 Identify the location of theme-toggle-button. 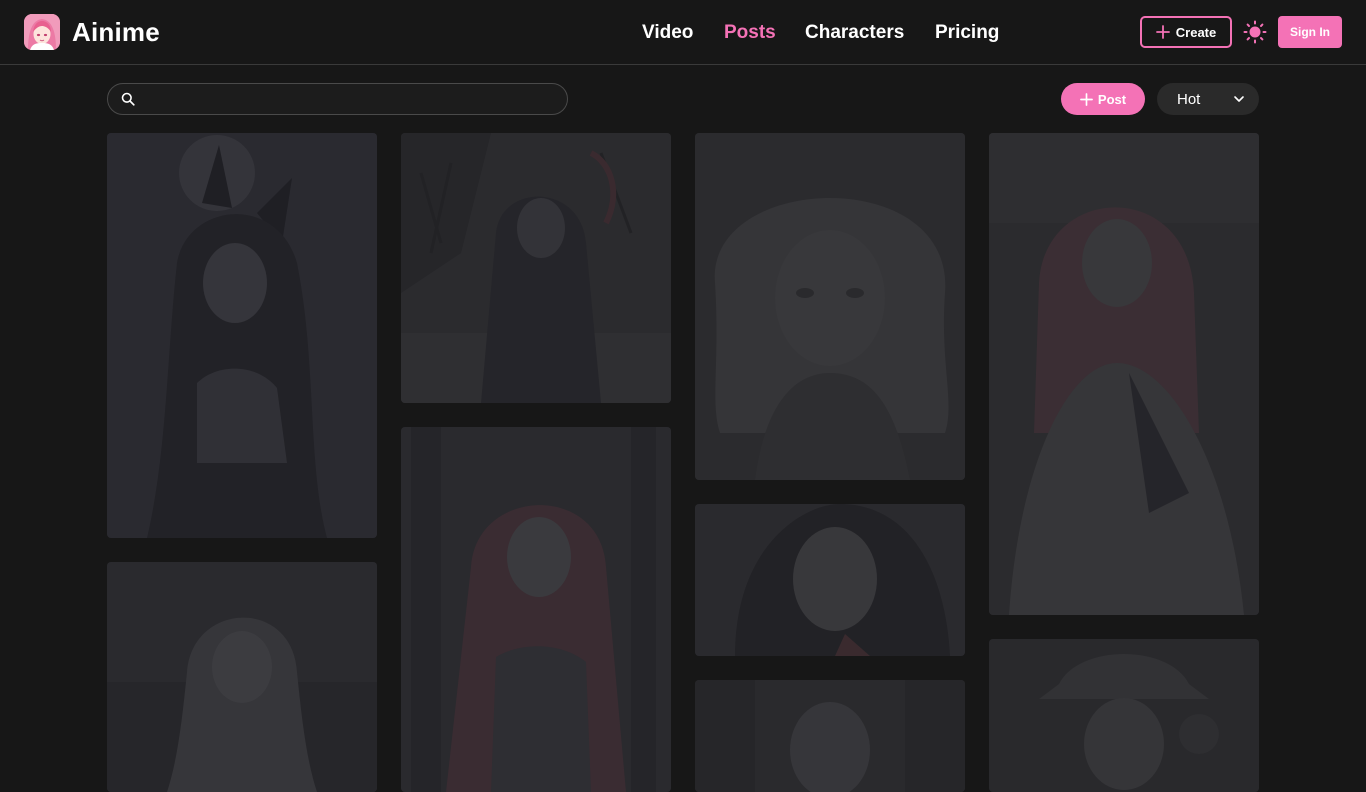
(1255, 32).